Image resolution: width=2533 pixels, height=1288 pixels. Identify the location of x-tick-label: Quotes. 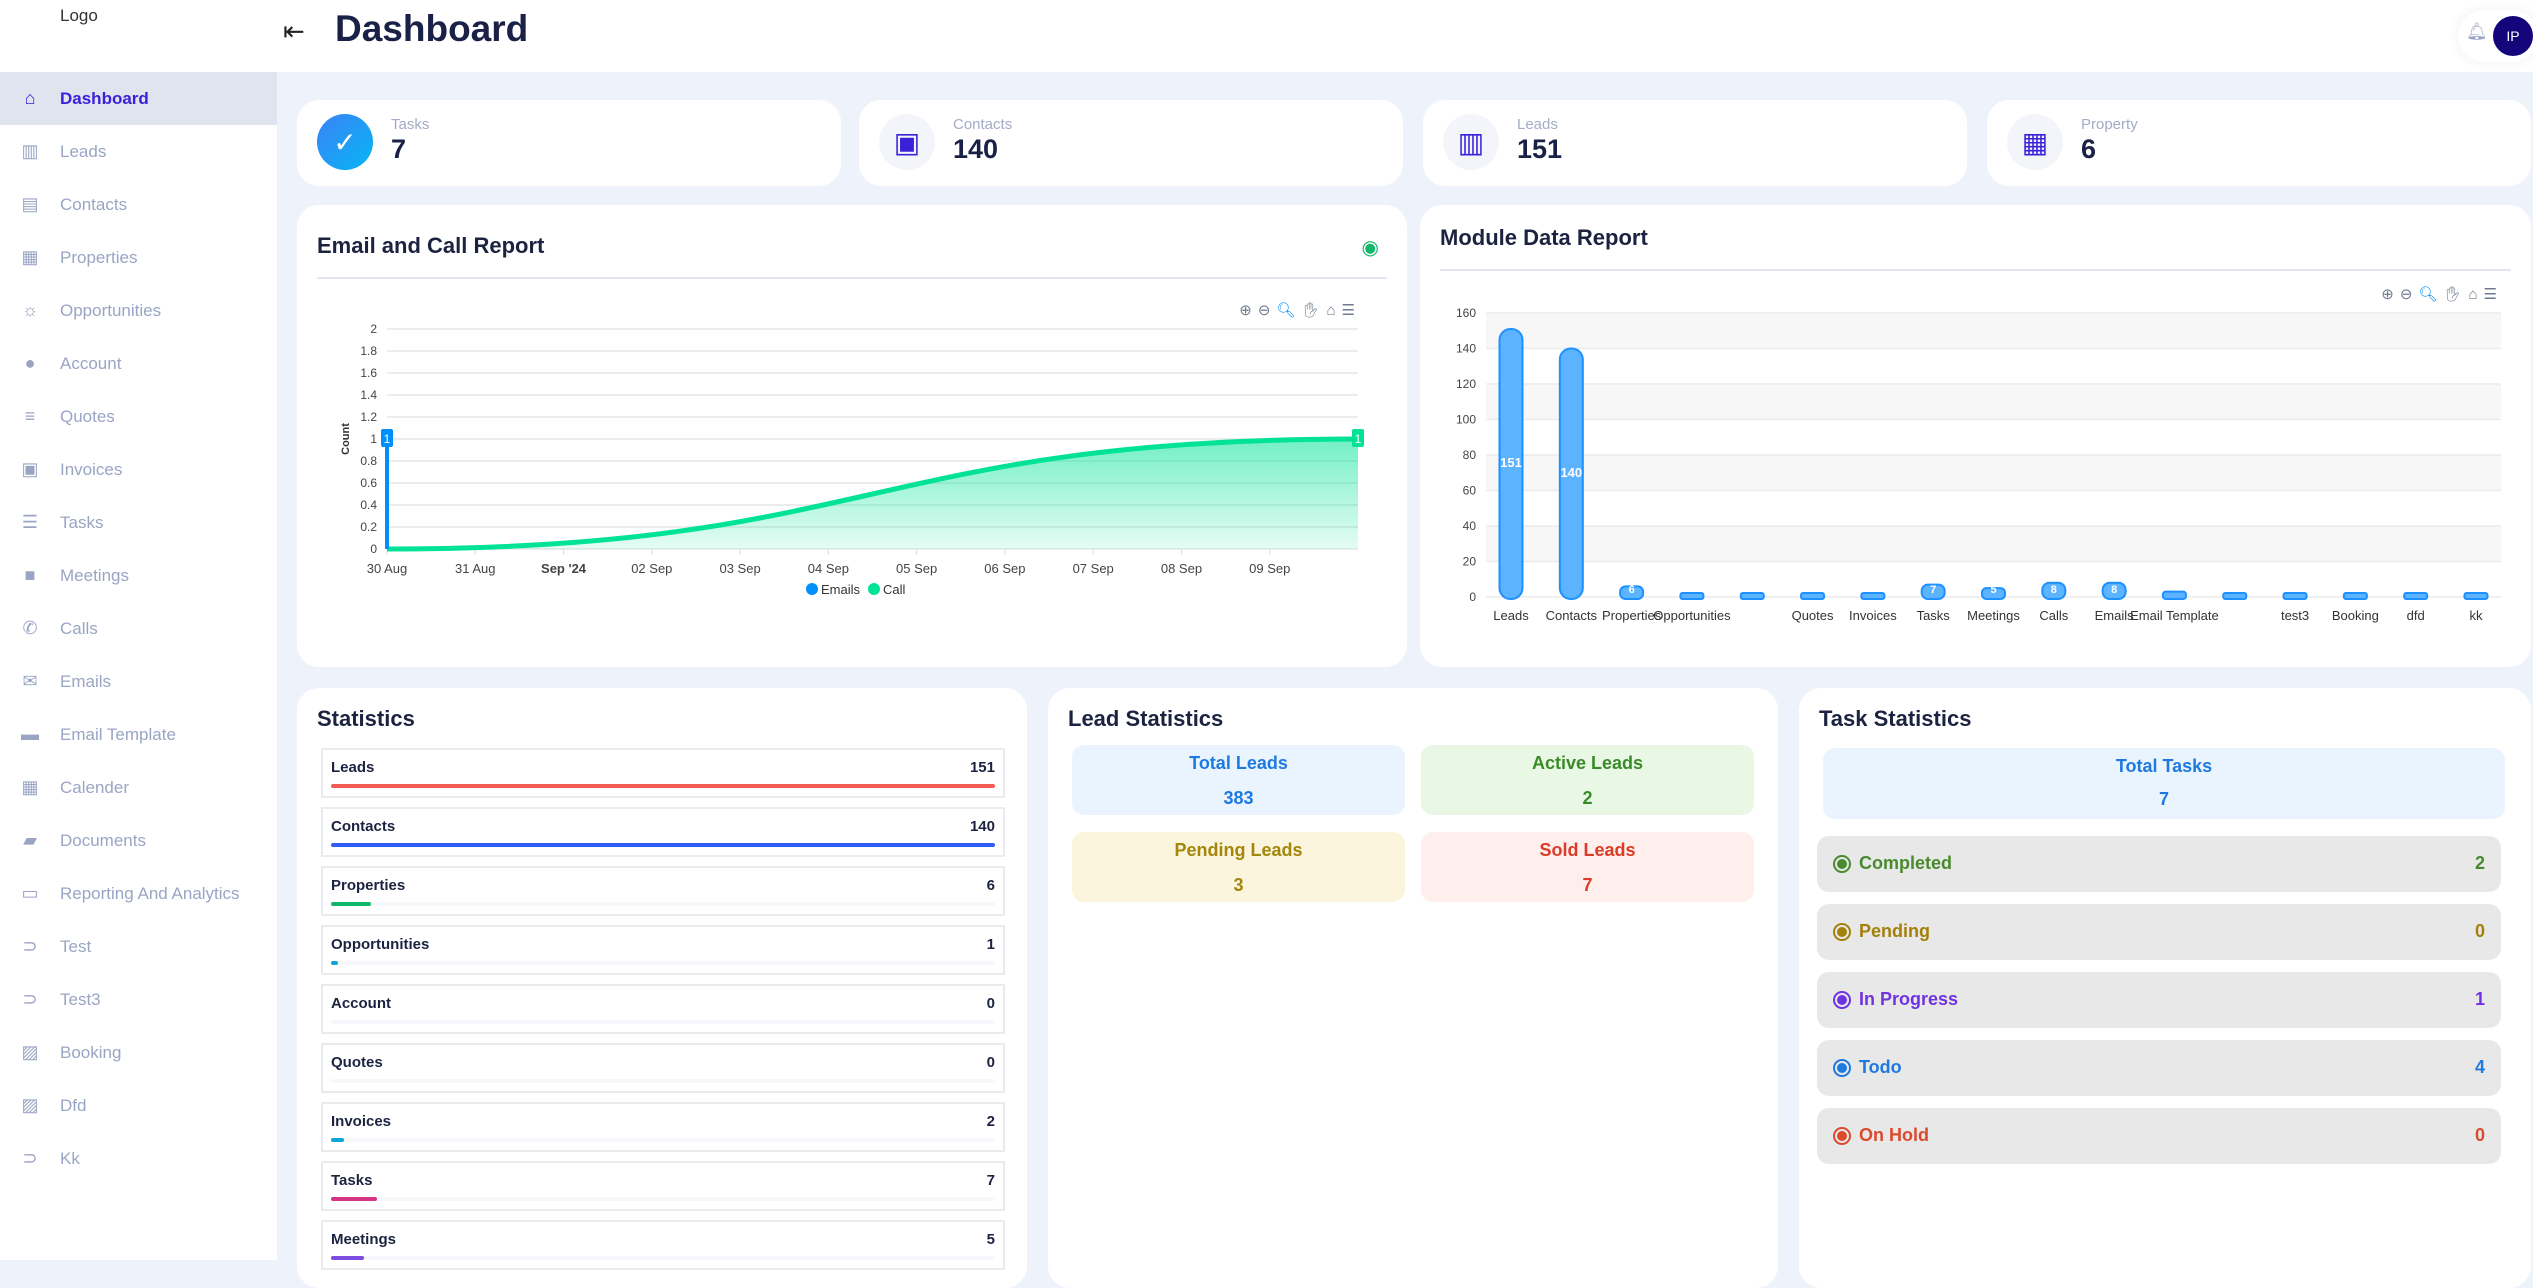
(1813, 615).